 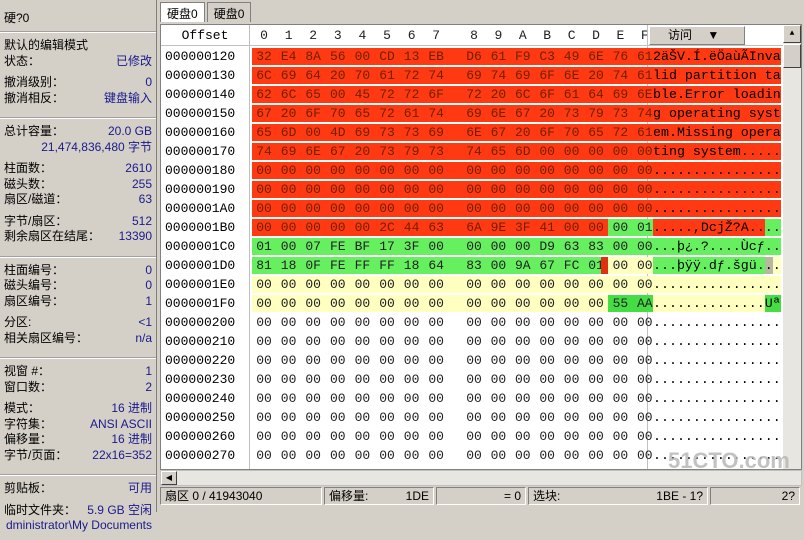 I want to click on hex-byte: 6C, so click(x=523, y=94).